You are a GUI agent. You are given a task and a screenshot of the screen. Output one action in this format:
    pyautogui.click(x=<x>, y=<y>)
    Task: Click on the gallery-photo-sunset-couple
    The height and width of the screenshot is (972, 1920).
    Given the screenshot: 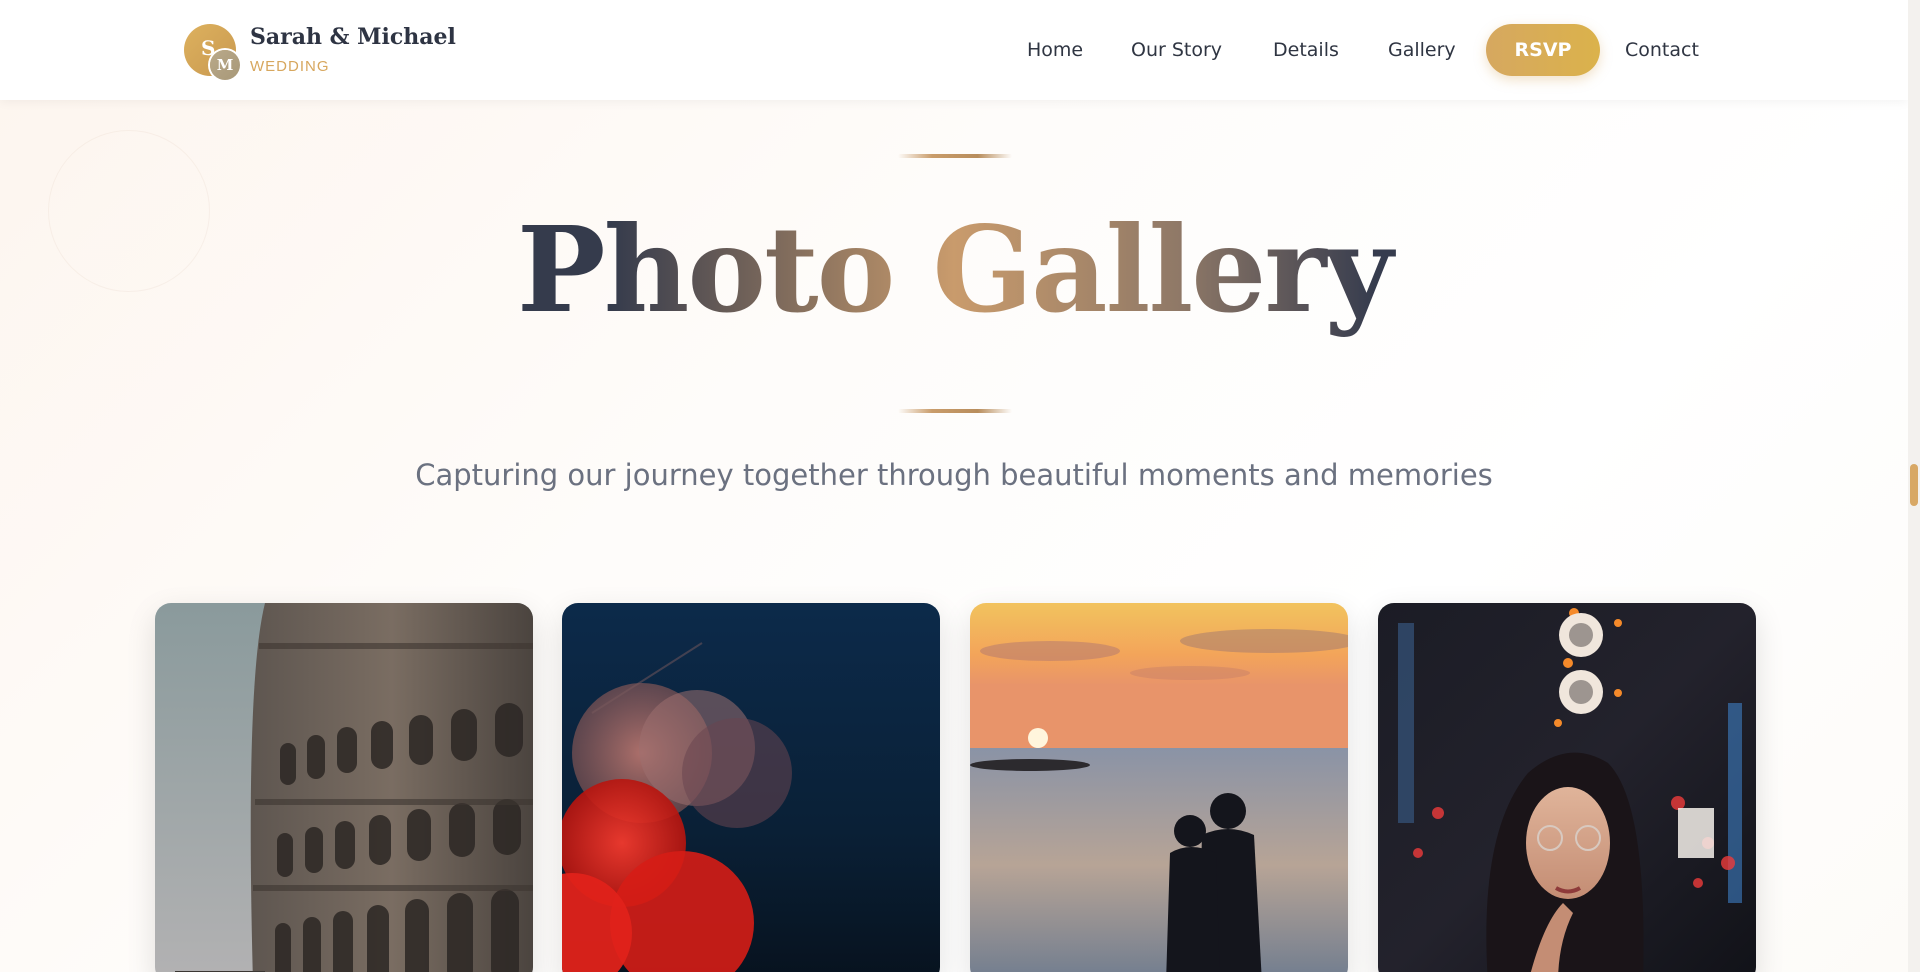 What is the action you would take?
    pyautogui.click(x=1159, y=787)
    